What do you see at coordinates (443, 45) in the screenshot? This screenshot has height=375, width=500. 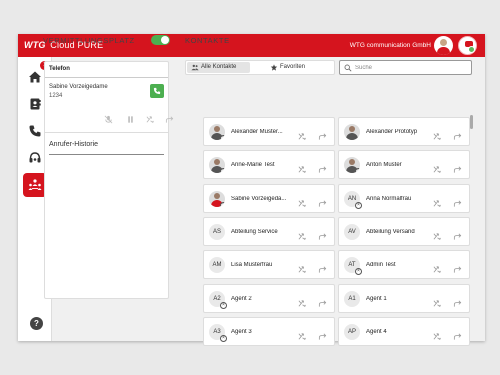 I see `user-avatar` at bounding box center [443, 45].